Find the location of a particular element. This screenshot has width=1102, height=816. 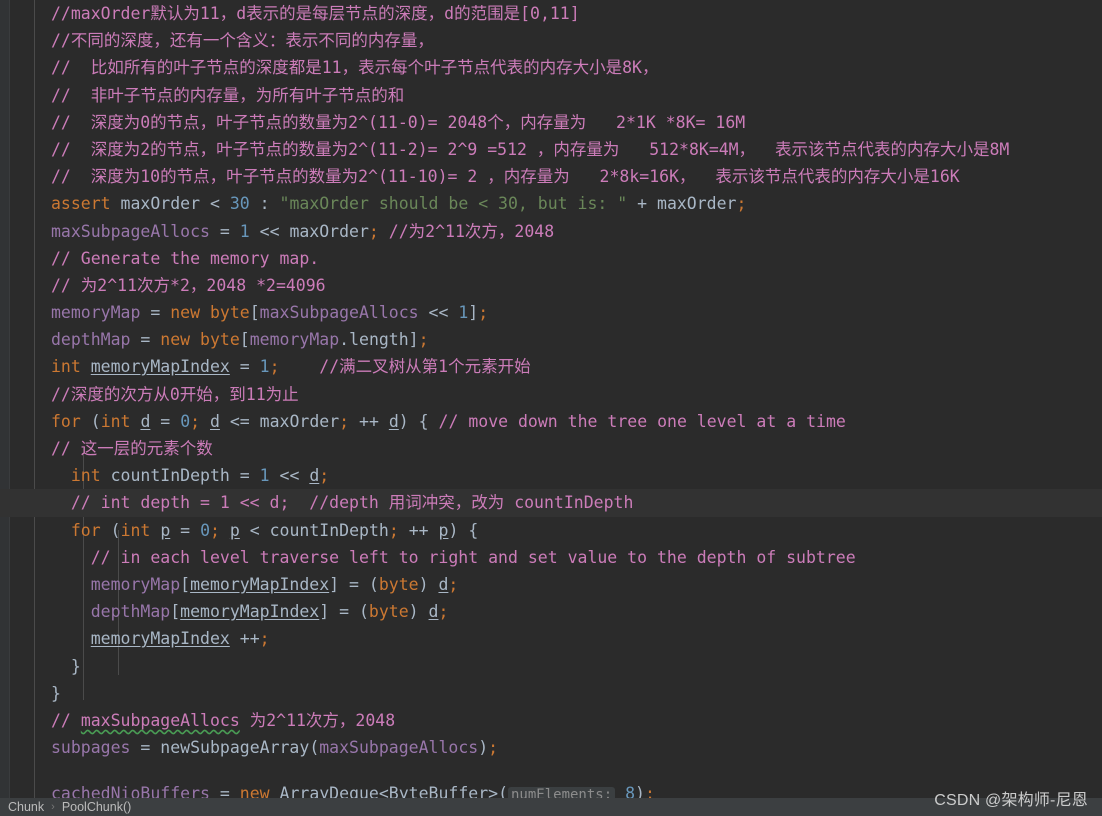

code-token-num: 0 is located at coordinates (185, 421).